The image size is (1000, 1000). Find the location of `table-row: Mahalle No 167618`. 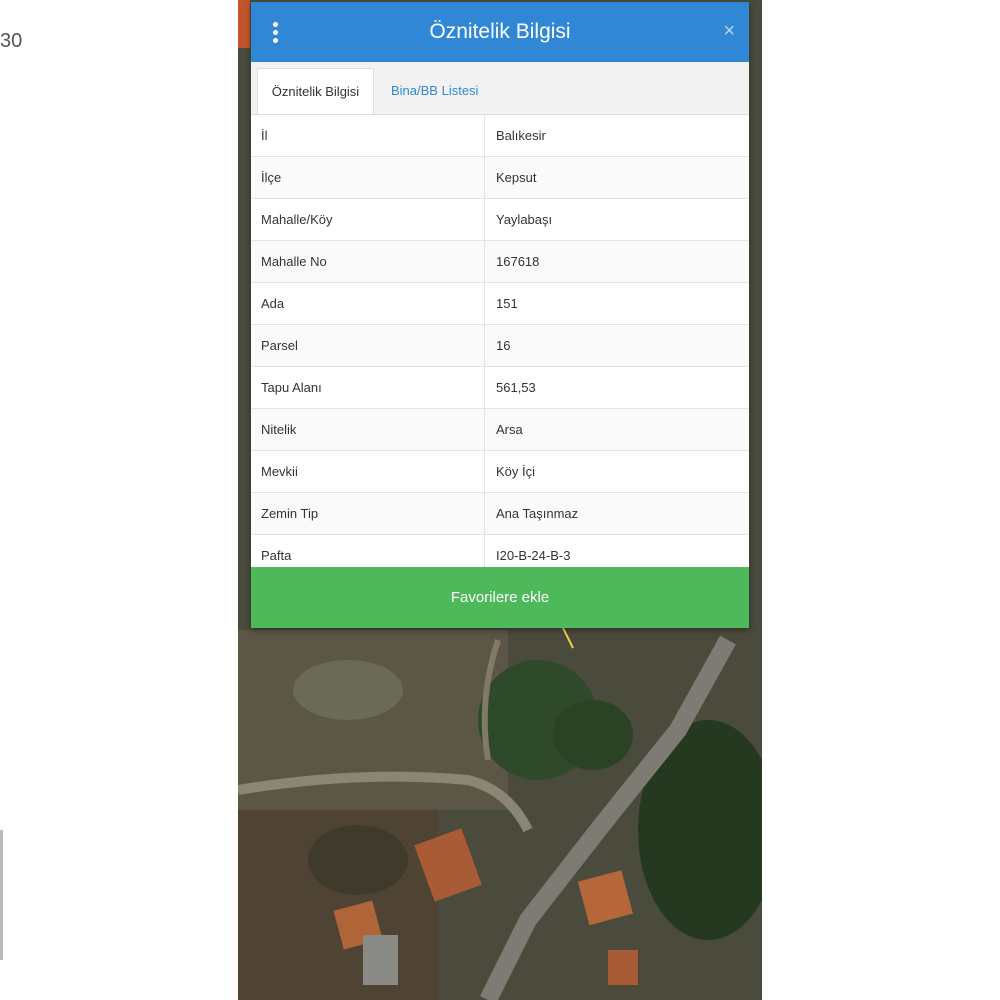

table-row: Mahalle No 167618 is located at coordinates (500, 262).